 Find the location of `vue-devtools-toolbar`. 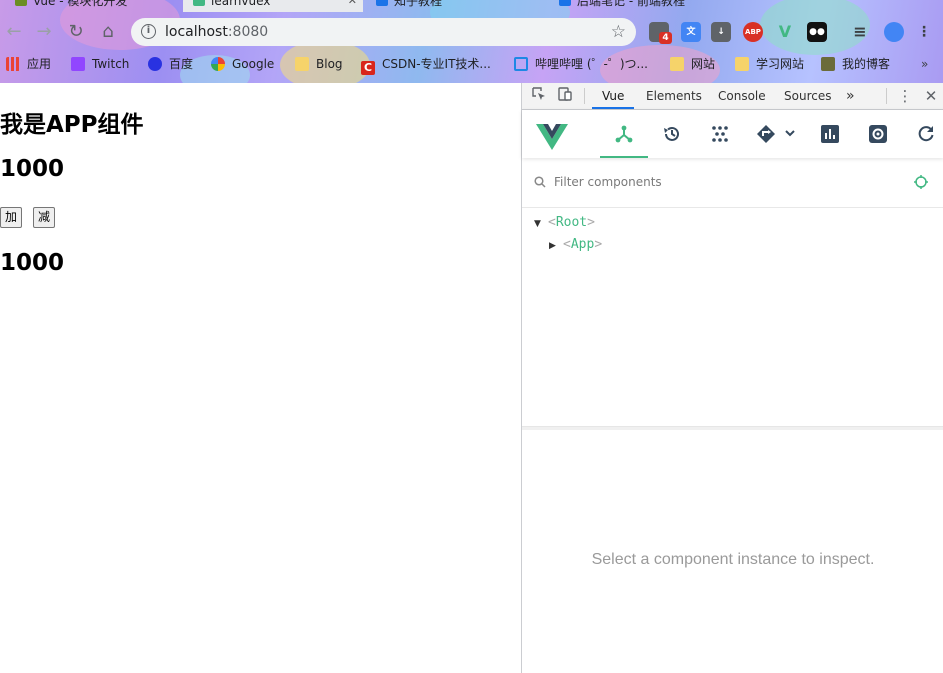

vue-devtools-toolbar is located at coordinates (732, 134).